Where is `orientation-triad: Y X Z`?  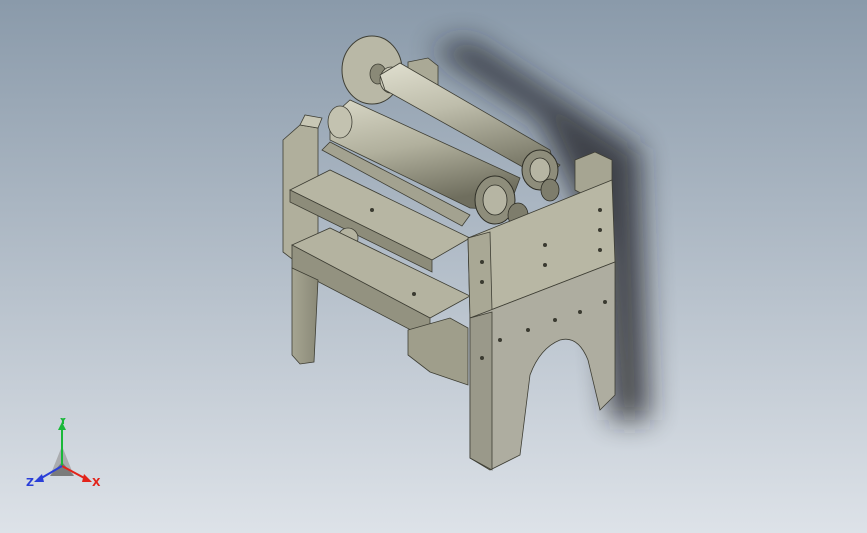 orientation-triad: Y X Z is located at coordinates (65, 457).